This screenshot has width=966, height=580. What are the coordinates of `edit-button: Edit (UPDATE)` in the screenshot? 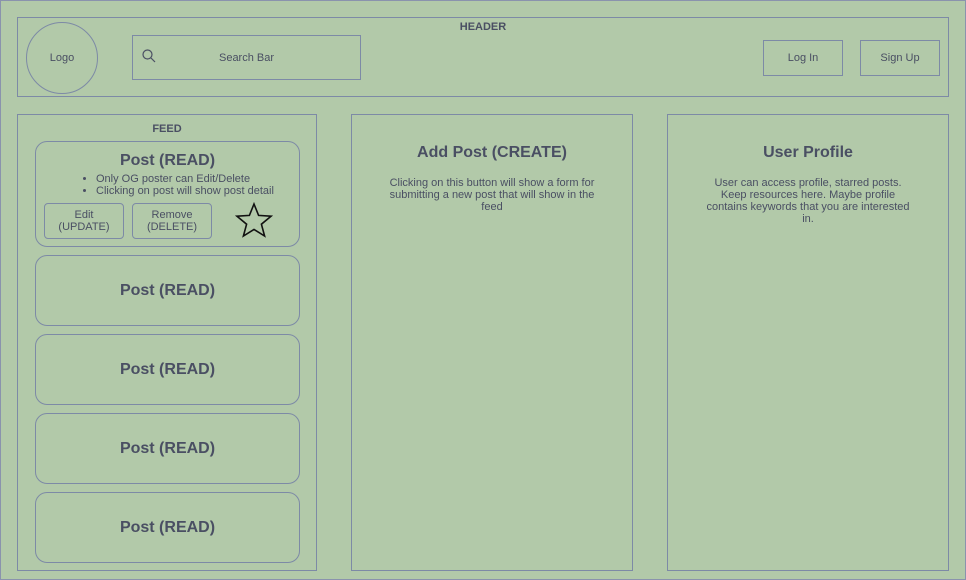 It's located at (84, 221).